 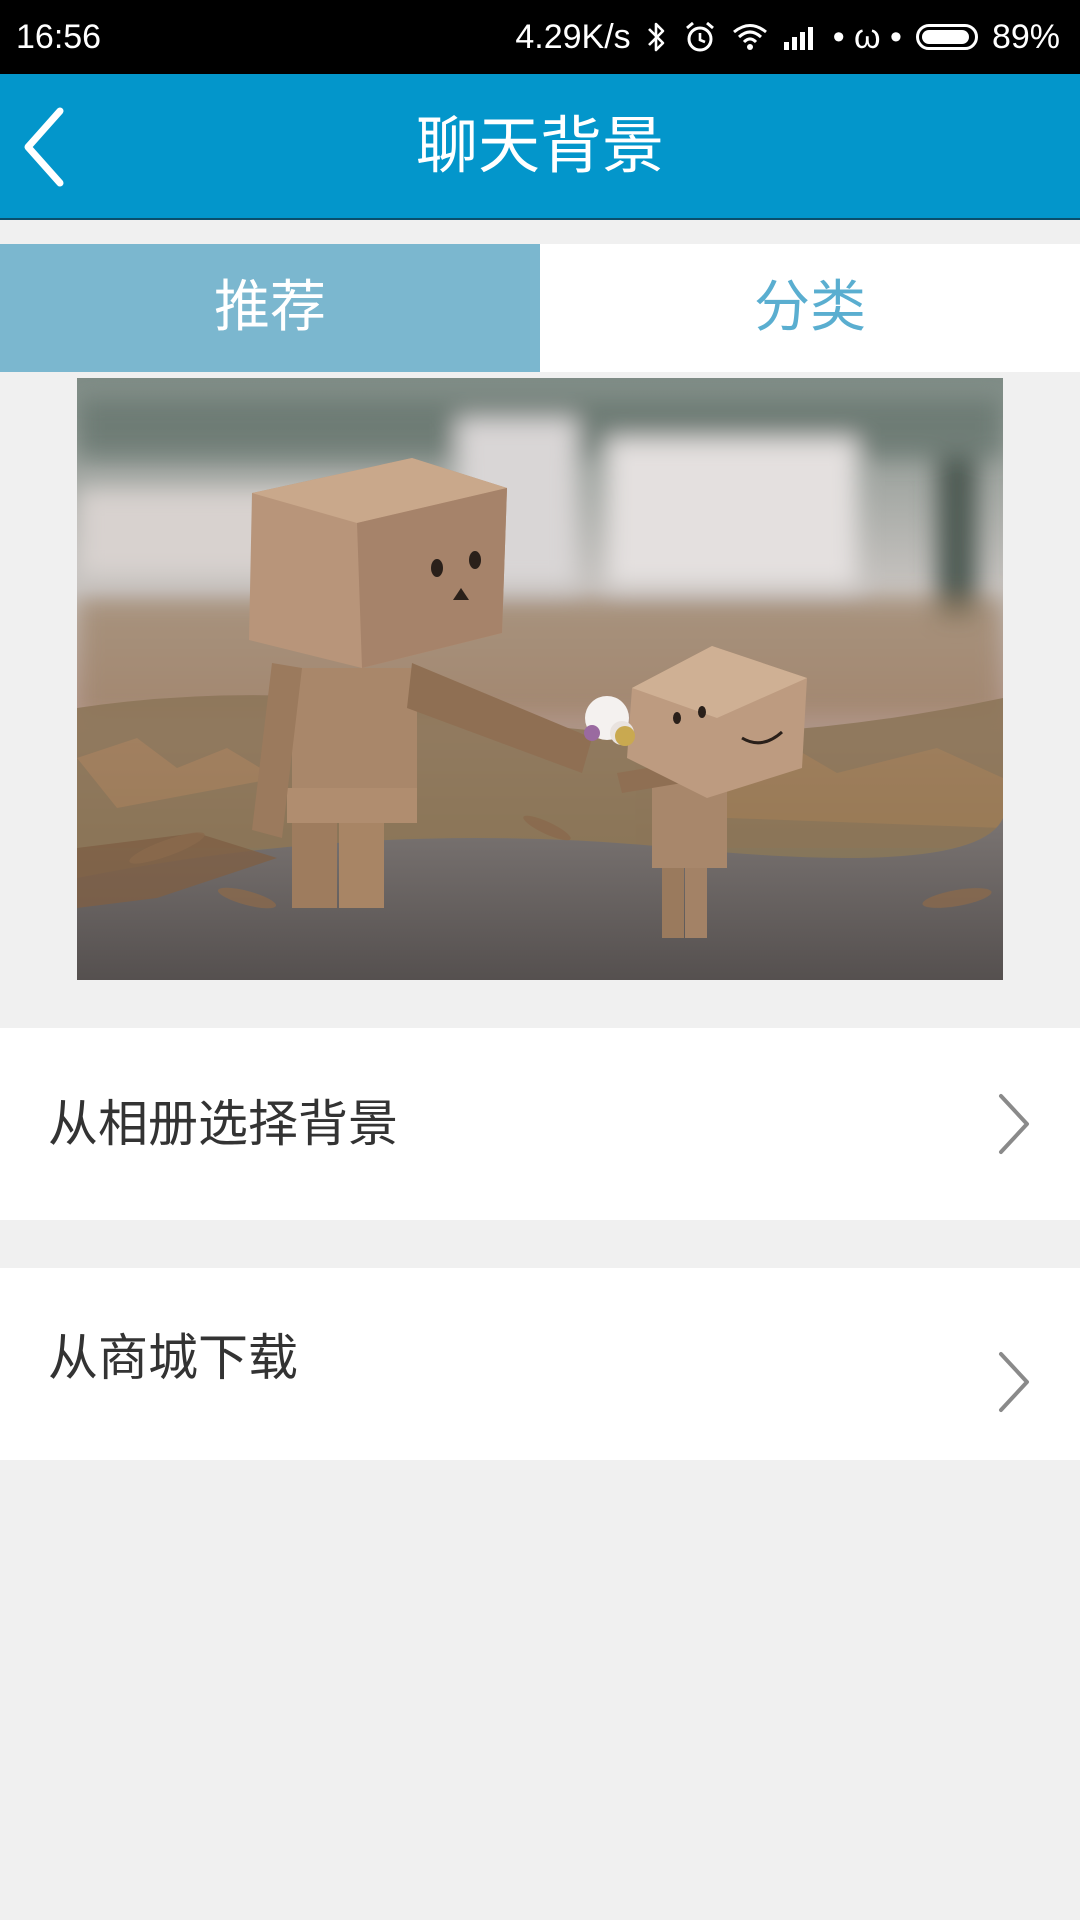 I want to click on tab-recommend: 推荐, so click(x=270, y=308).